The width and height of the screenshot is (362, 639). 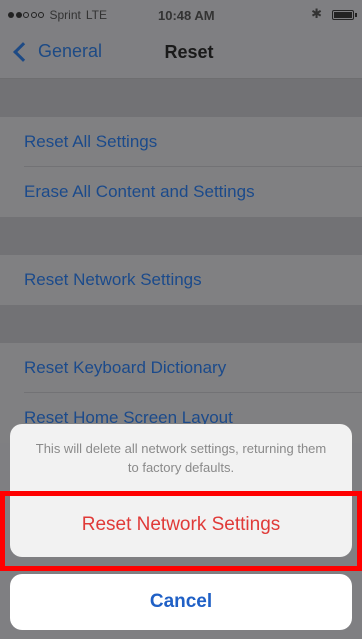 I want to click on navigation-bar: General Reset, so click(x=181, y=54).